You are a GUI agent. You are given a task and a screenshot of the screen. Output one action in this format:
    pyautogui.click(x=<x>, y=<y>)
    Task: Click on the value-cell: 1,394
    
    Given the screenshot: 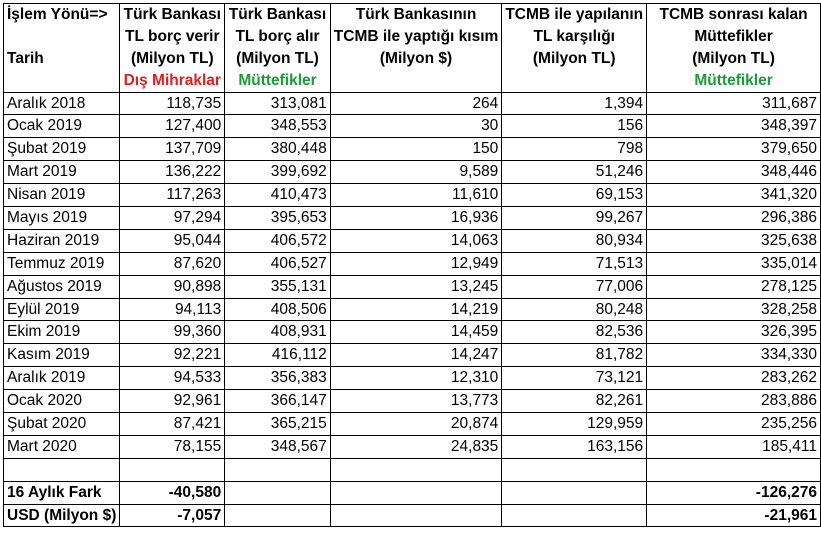 What is the action you would take?
    pyautogui.click(x=574, y=103)
    